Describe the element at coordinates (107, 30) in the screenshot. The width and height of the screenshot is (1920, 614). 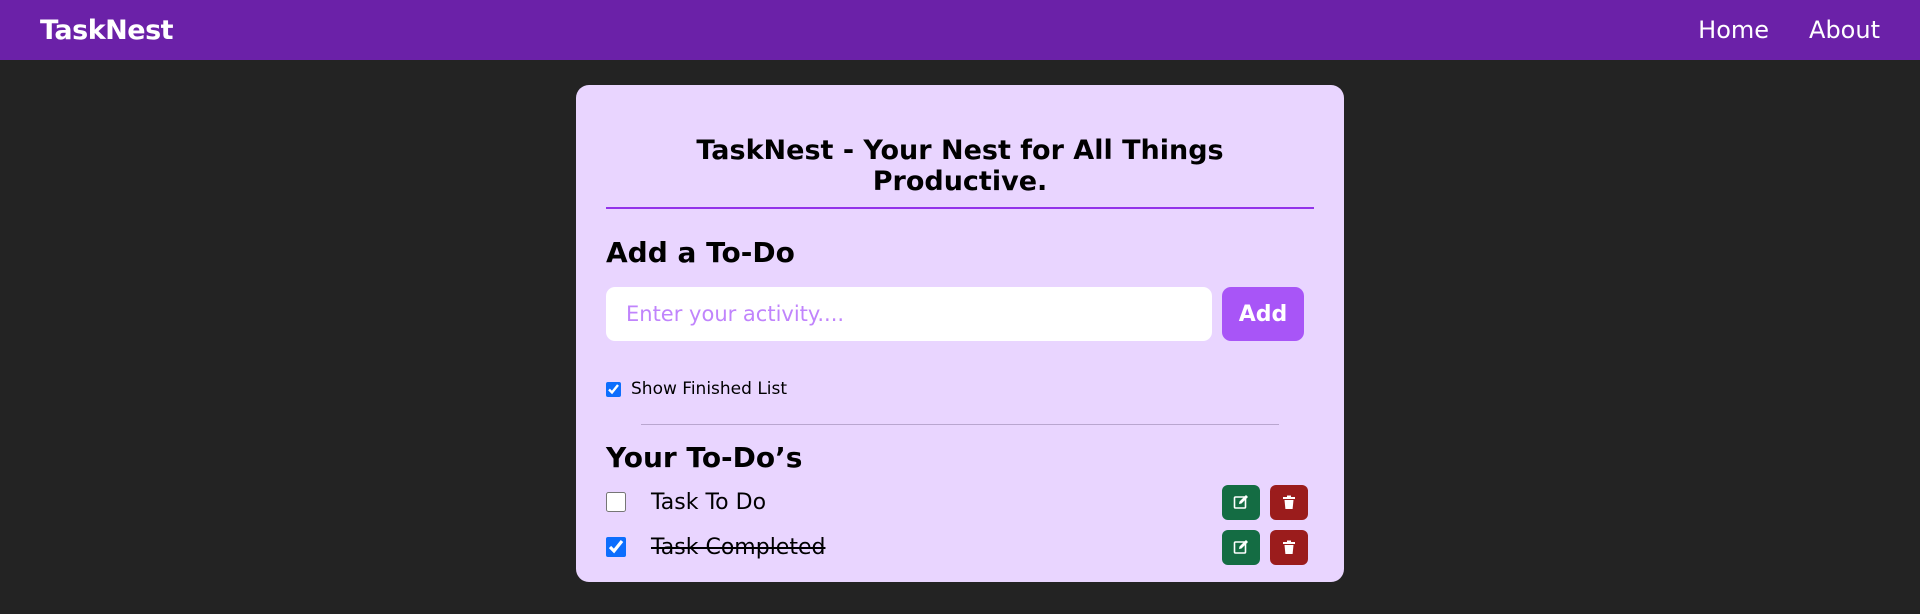
I see `brand-logo: TaskNest` at that location.